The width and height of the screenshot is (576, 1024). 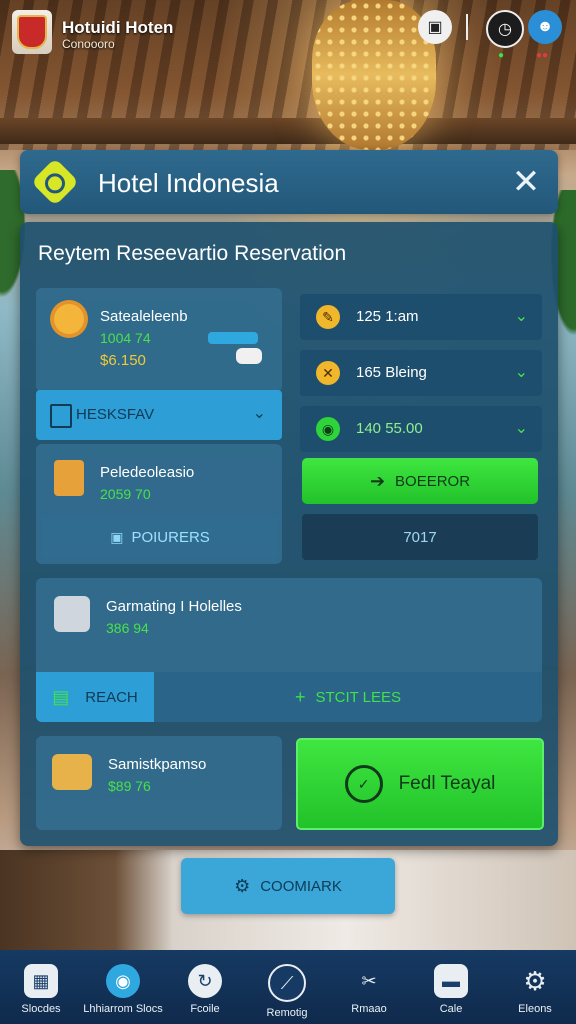 What do you see at coordinates (159, 504) in the screenshot?
I see `room-card-2: Peledeoleasio 2059 70 ▣ POIURERS` at bounding box center [159, 504].